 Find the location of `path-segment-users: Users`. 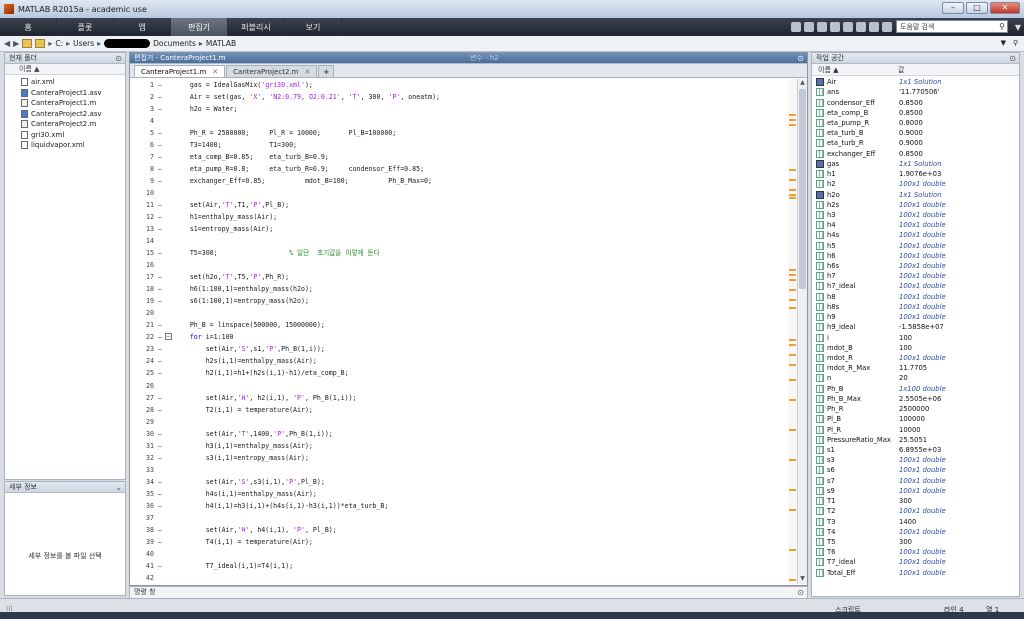

path-segment-users: Users is located at coordinates (83, 43).